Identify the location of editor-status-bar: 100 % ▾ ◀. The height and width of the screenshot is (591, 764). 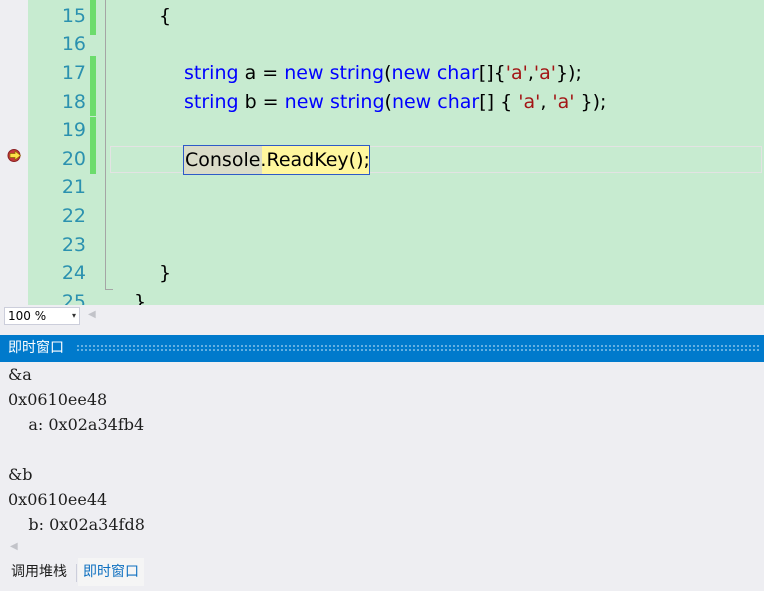
(382, 315).